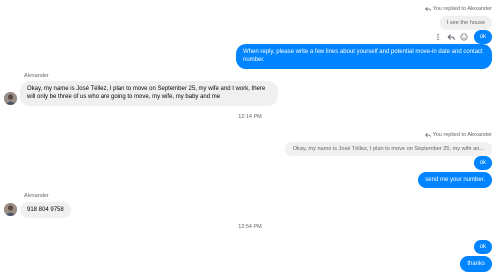 The width and height of the screenshot is (500, 273). I want to click on quoted-message: I see the house, so click(465, 23).